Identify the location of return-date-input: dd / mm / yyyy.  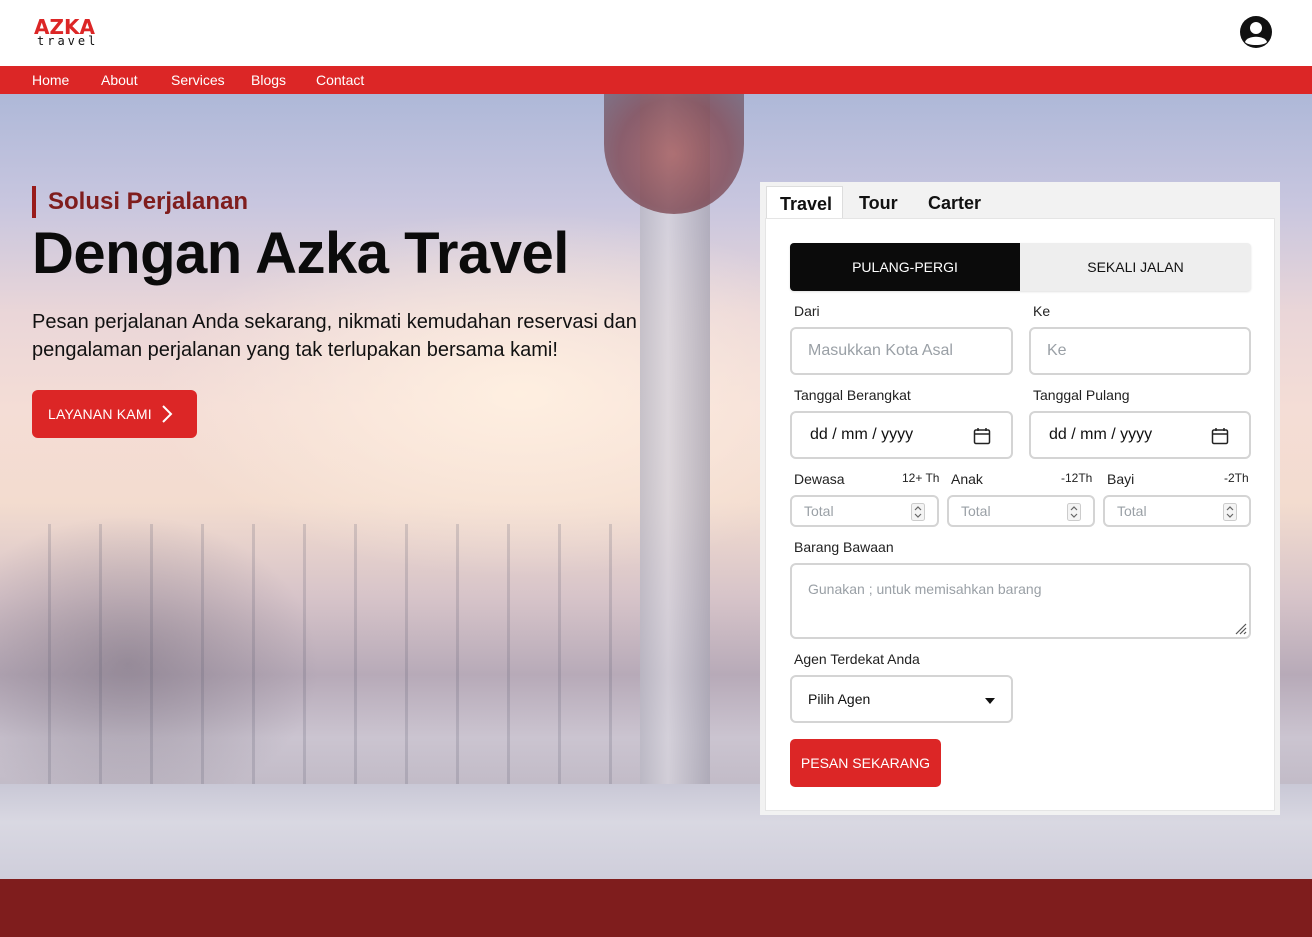
(1140, 435).